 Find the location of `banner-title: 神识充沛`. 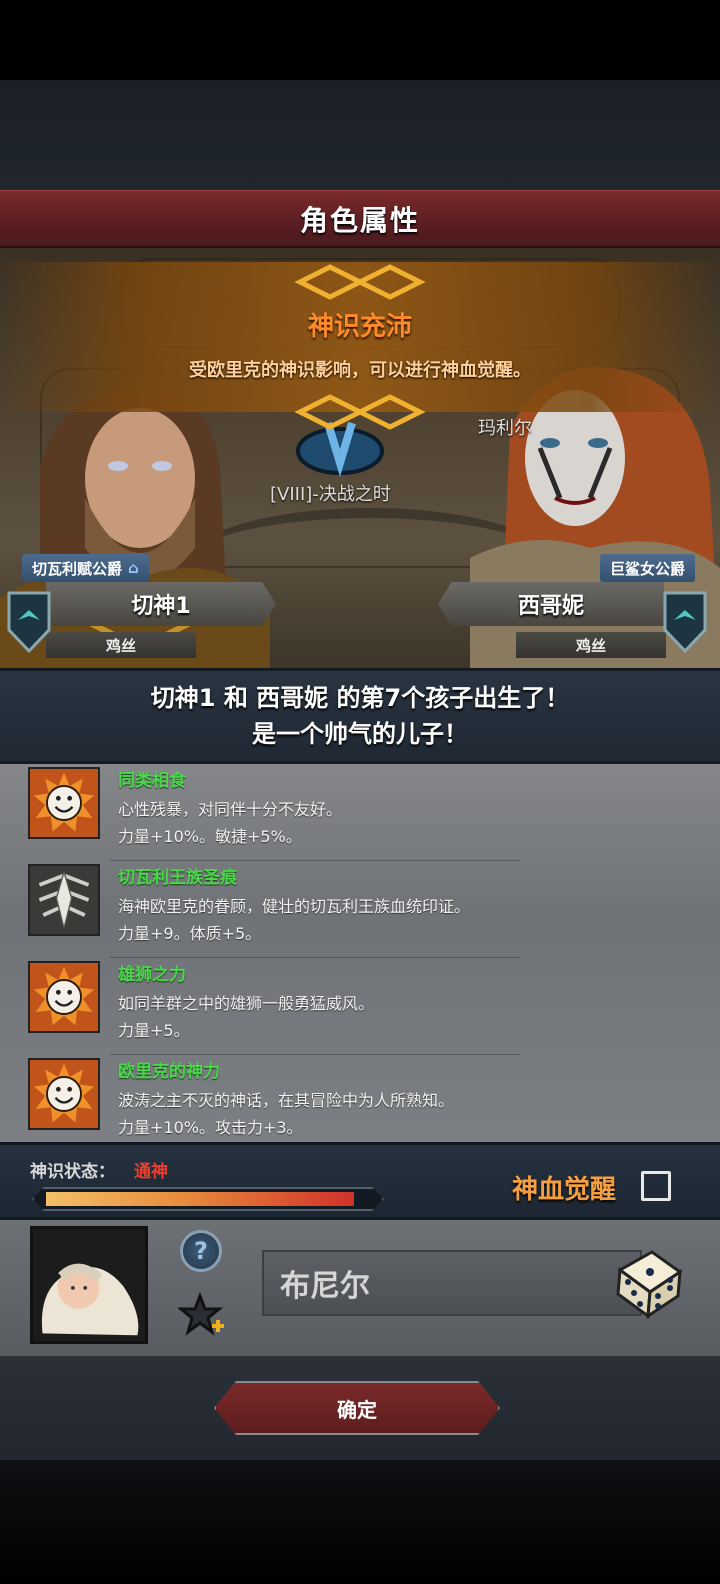

banner-title: 神识充沛 is located at coordinates (359, 327).